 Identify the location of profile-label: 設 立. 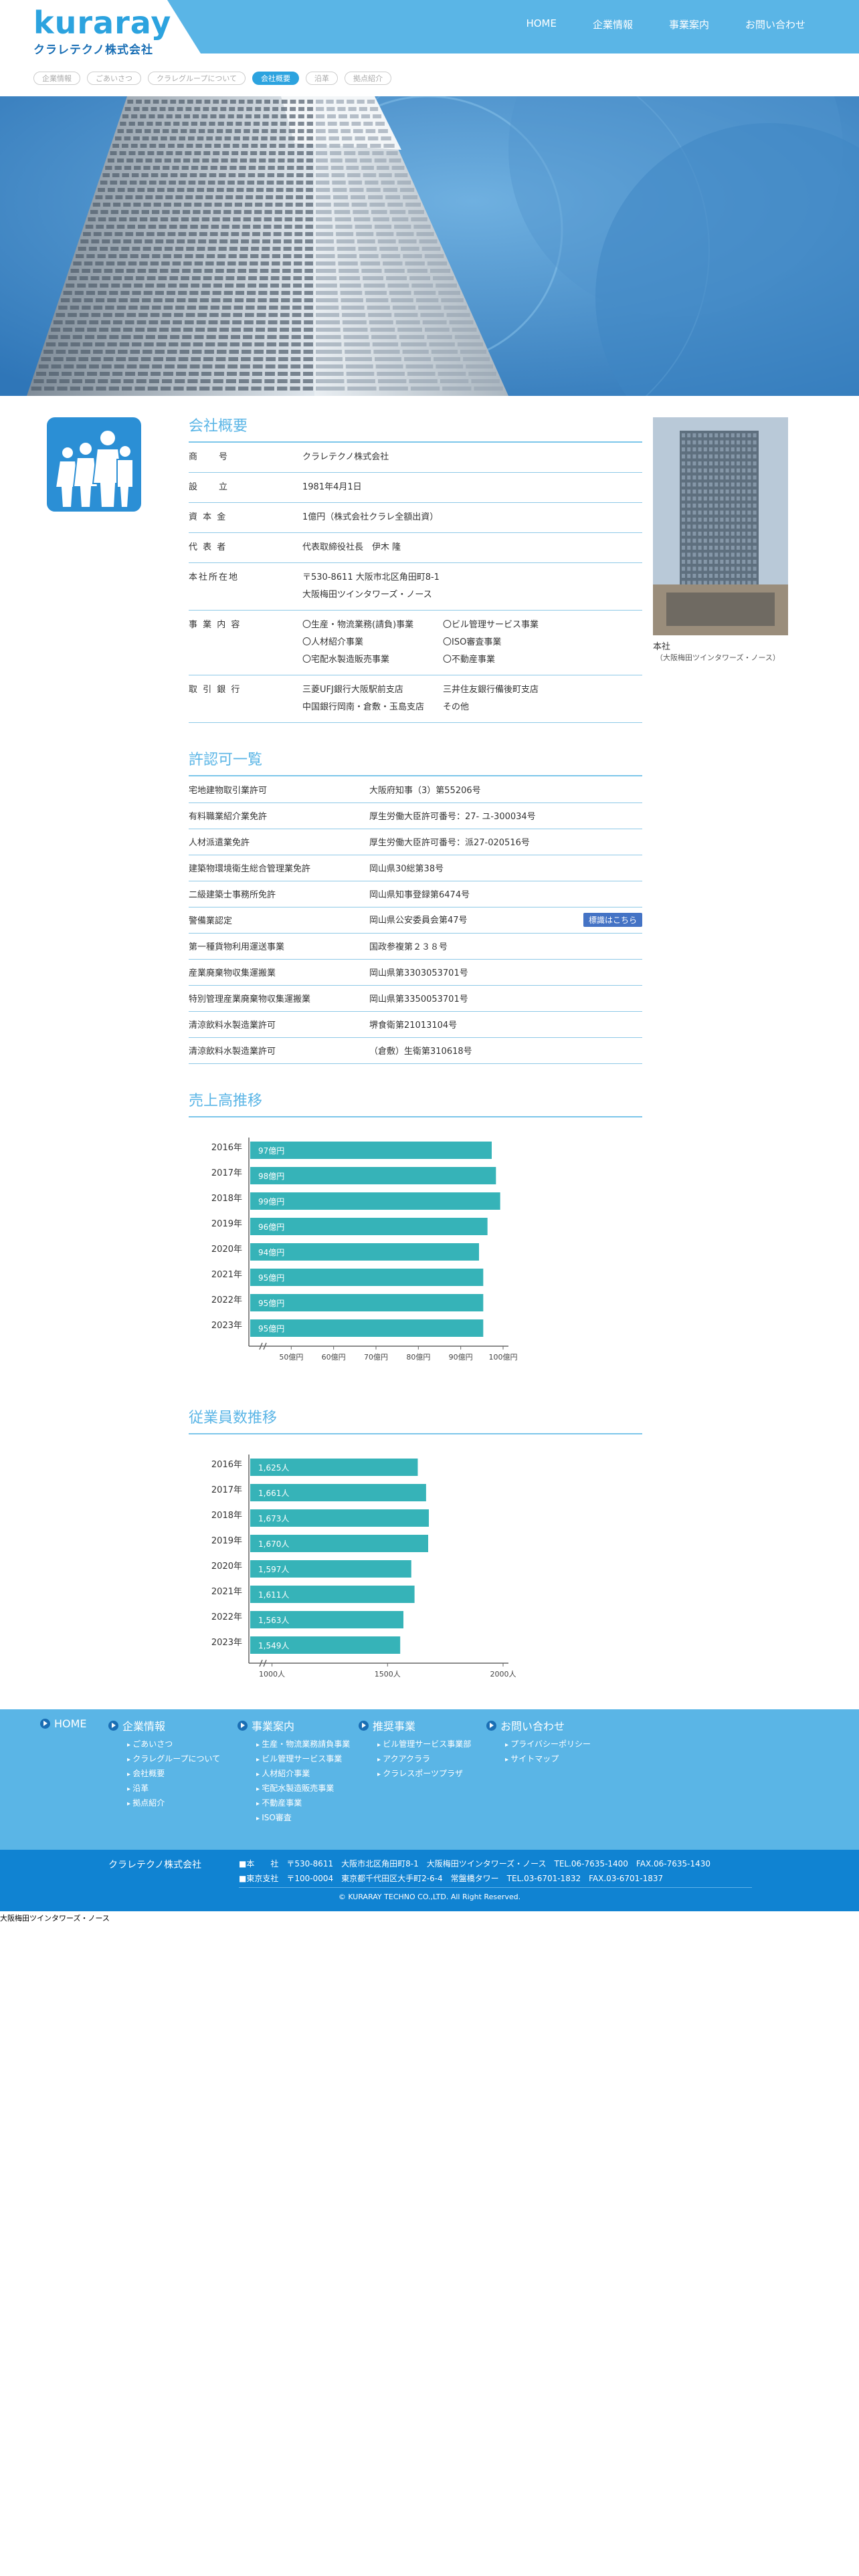
(245, 488).